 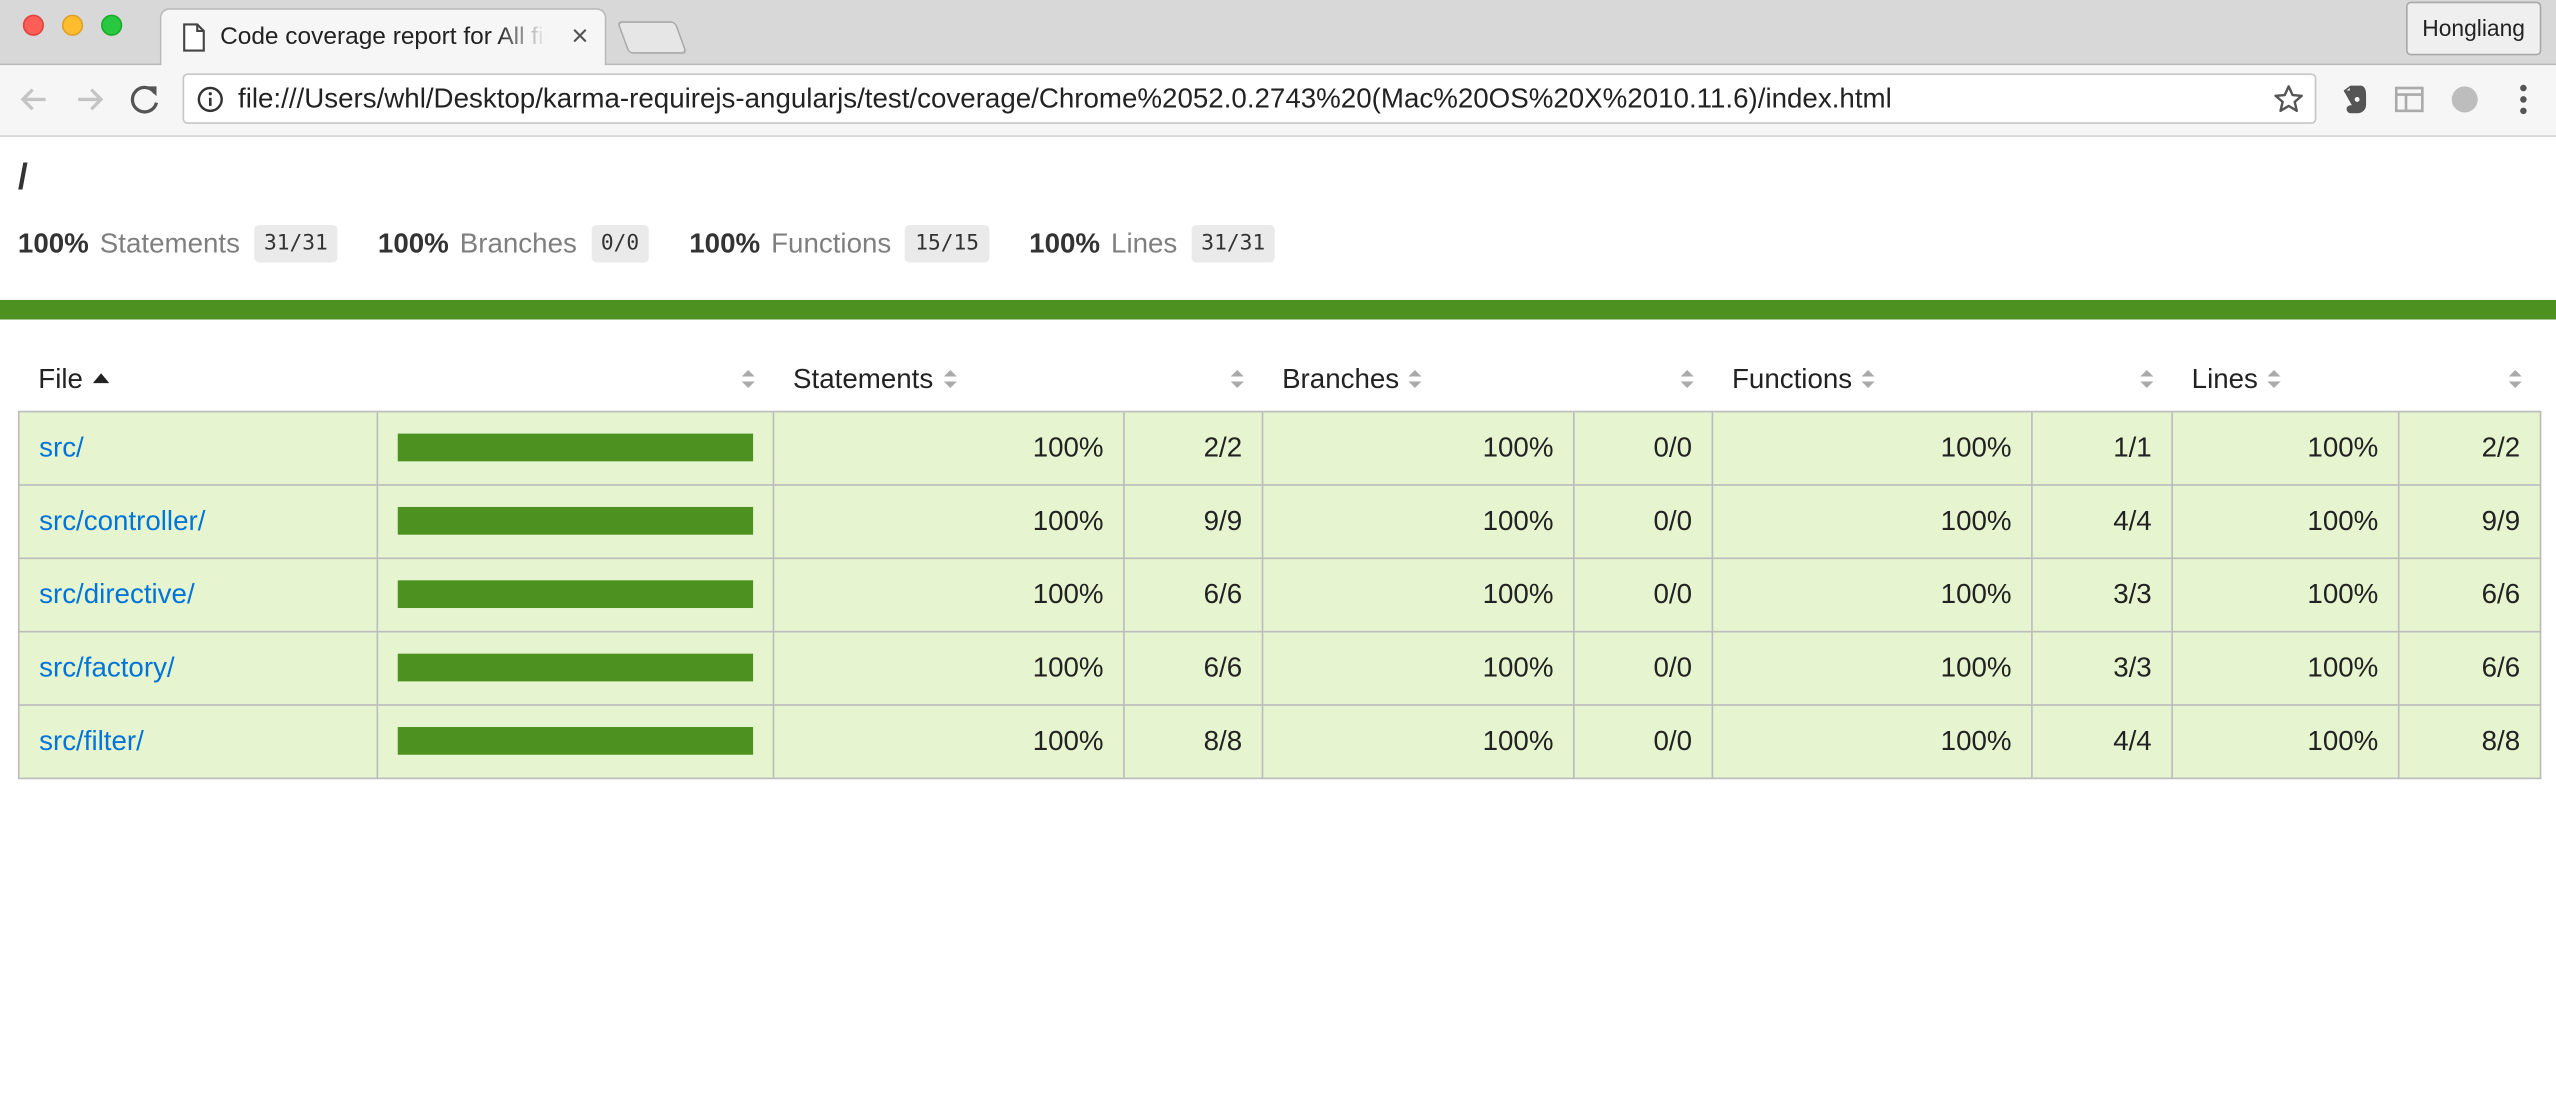 What do you see at coordinates (863, 379) in the screenshot?
I see `header-label: Statements` at bounding box center [863, 379].